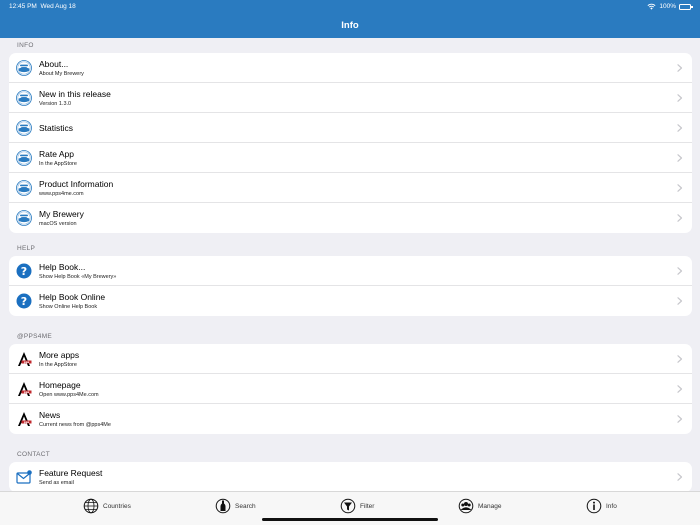 The width and height of the screenshot is (700, 525). Describe the element at coordinates (350, 519) in the screenshot. I see `home-indicator` at that location.